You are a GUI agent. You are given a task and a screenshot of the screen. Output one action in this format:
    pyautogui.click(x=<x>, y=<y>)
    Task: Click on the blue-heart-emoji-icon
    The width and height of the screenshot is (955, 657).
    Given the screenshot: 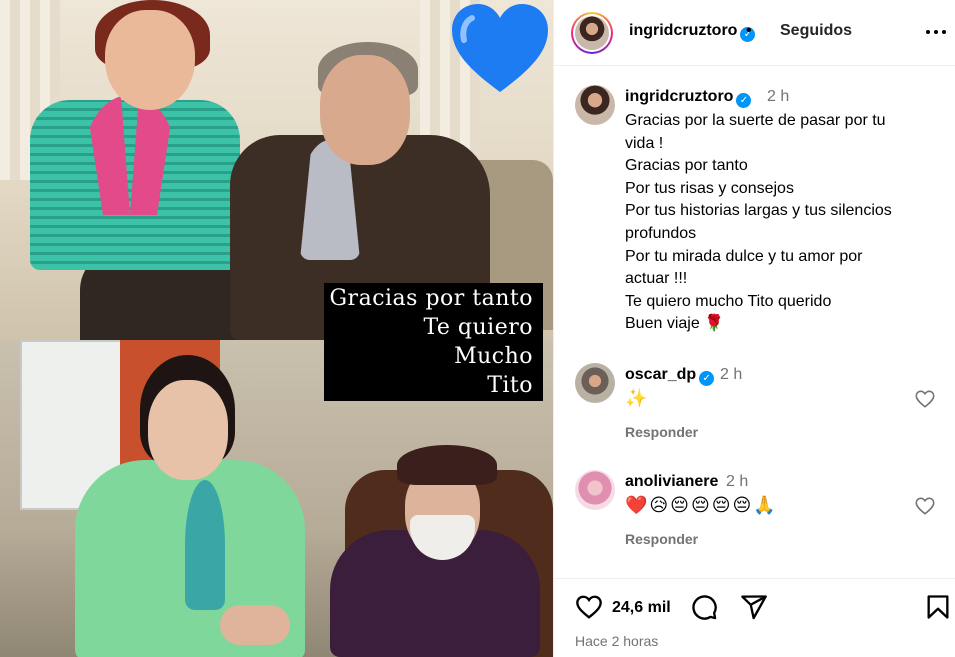 What is the action you would take?
    pyautogui.click(x=500, y=48)
    